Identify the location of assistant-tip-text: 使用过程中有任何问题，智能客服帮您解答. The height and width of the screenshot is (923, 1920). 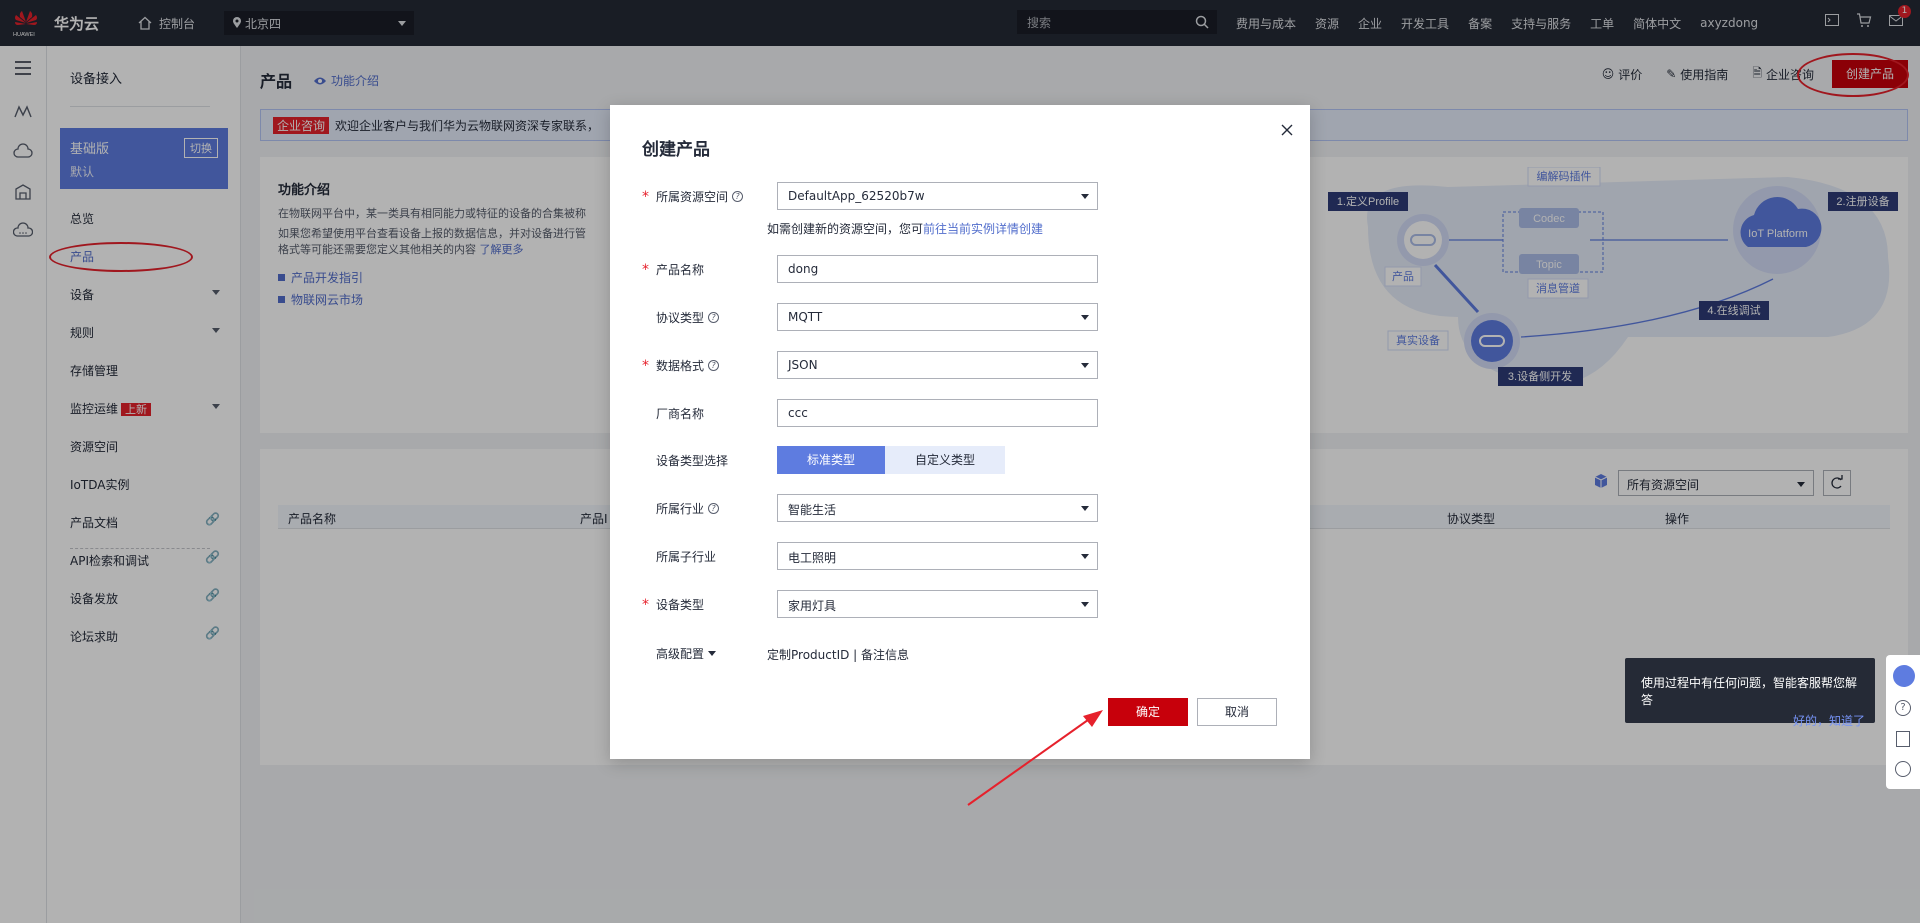
(1749, 691).